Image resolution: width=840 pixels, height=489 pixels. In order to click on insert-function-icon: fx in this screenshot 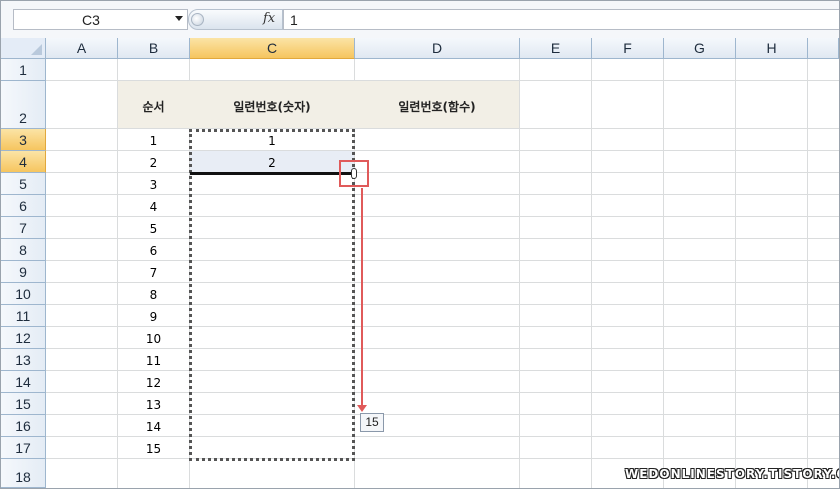, I will do `click(269, 18)`.